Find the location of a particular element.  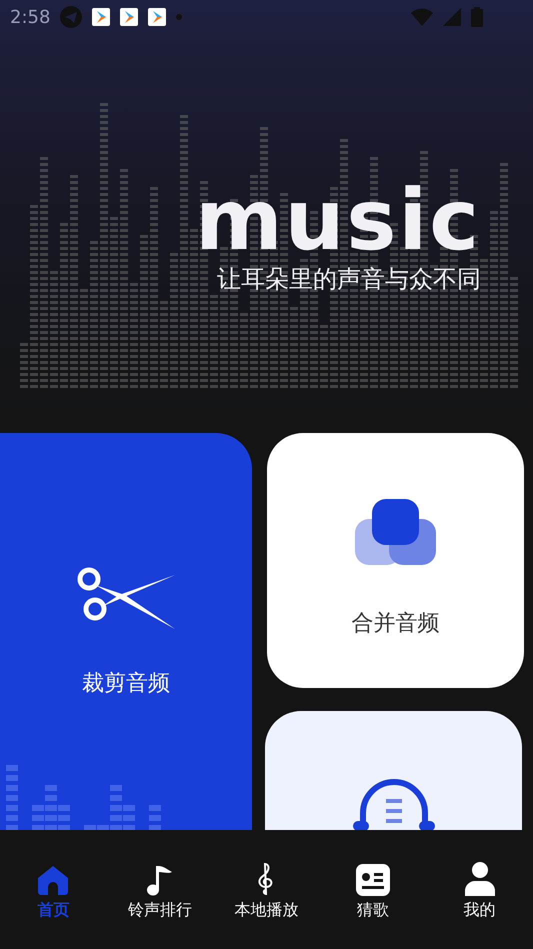

music-logo: music is located at coordinates (338, 220).